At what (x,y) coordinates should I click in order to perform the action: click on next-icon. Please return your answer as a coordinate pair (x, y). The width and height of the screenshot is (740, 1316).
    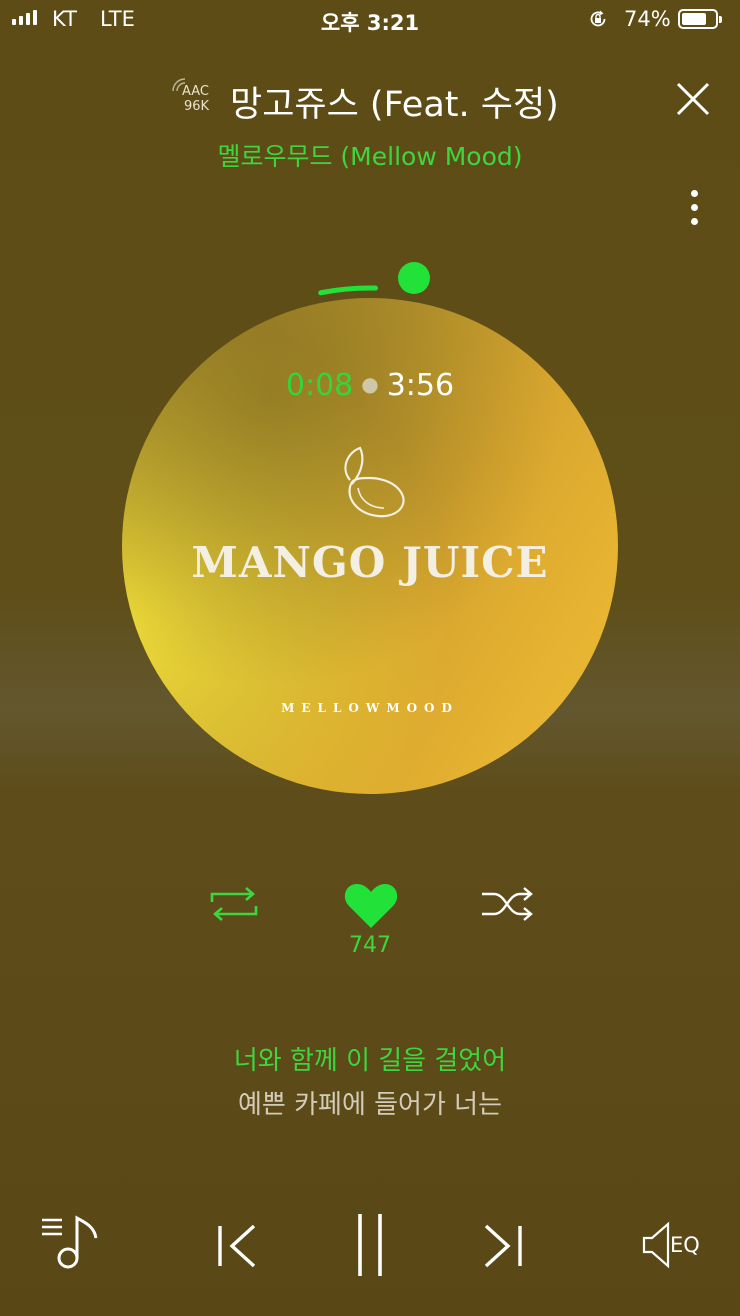
    Looking at the image, I should click on (504, 1246).